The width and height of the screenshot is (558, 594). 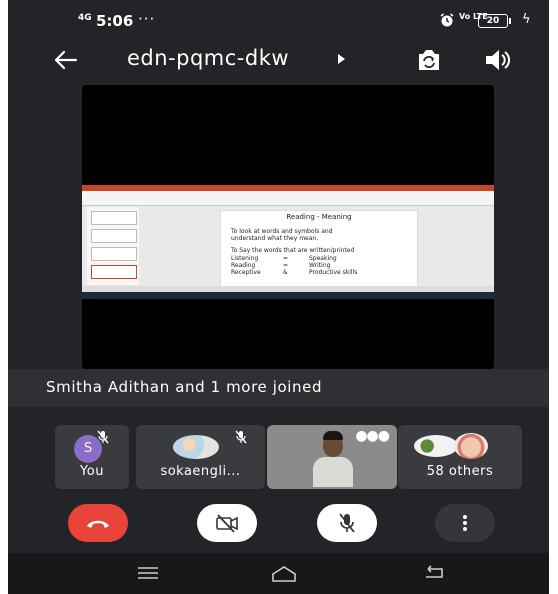 What do you see at coordinates (288, 295) in the screenshot?
I see `taskbar` at bounding box center [288, 295].